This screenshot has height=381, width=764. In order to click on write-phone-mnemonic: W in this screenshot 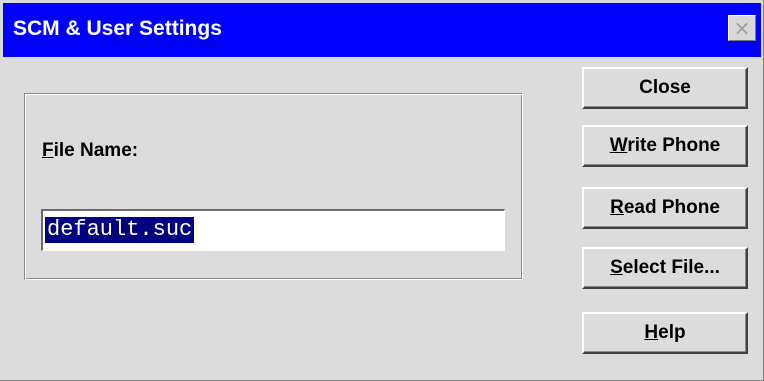, I will do `click(618, 145)`.